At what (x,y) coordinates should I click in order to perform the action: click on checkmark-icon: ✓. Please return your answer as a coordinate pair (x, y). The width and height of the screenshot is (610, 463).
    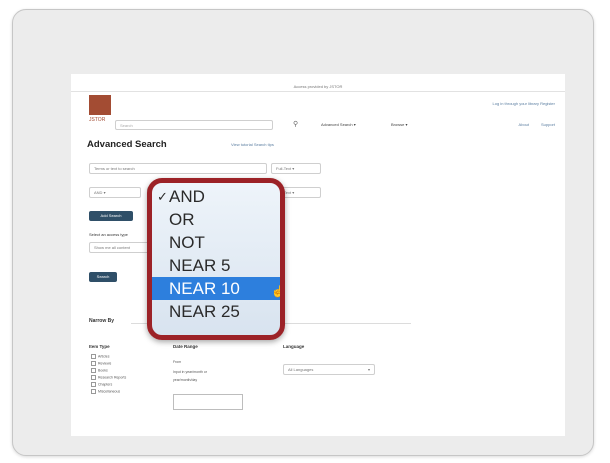
    Looking at the image, I should click on (162, 196).